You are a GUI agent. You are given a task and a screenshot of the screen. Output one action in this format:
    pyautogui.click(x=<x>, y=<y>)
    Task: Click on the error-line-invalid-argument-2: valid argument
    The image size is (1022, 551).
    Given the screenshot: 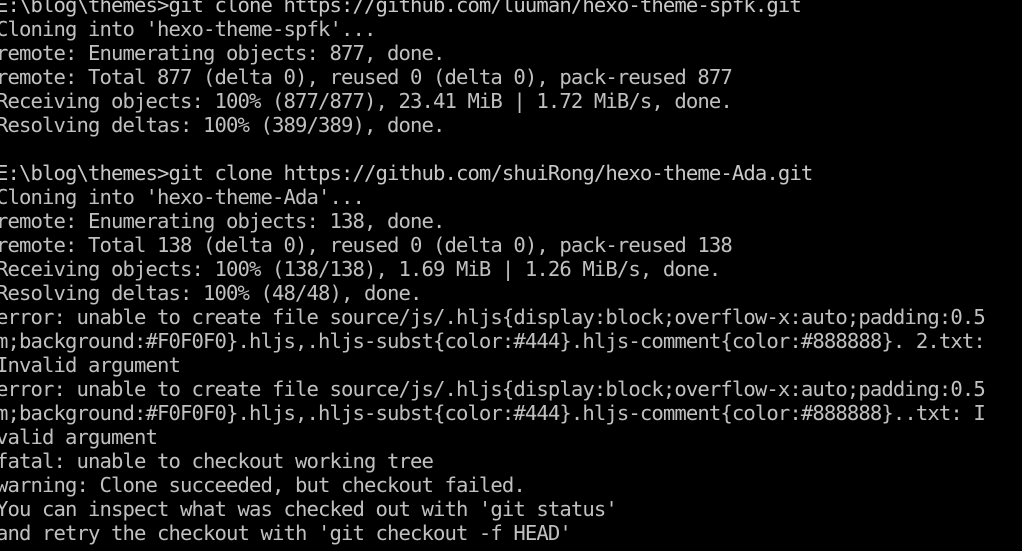 What is the action you would take?
    pyautogui.click(x=79, y=437)
    